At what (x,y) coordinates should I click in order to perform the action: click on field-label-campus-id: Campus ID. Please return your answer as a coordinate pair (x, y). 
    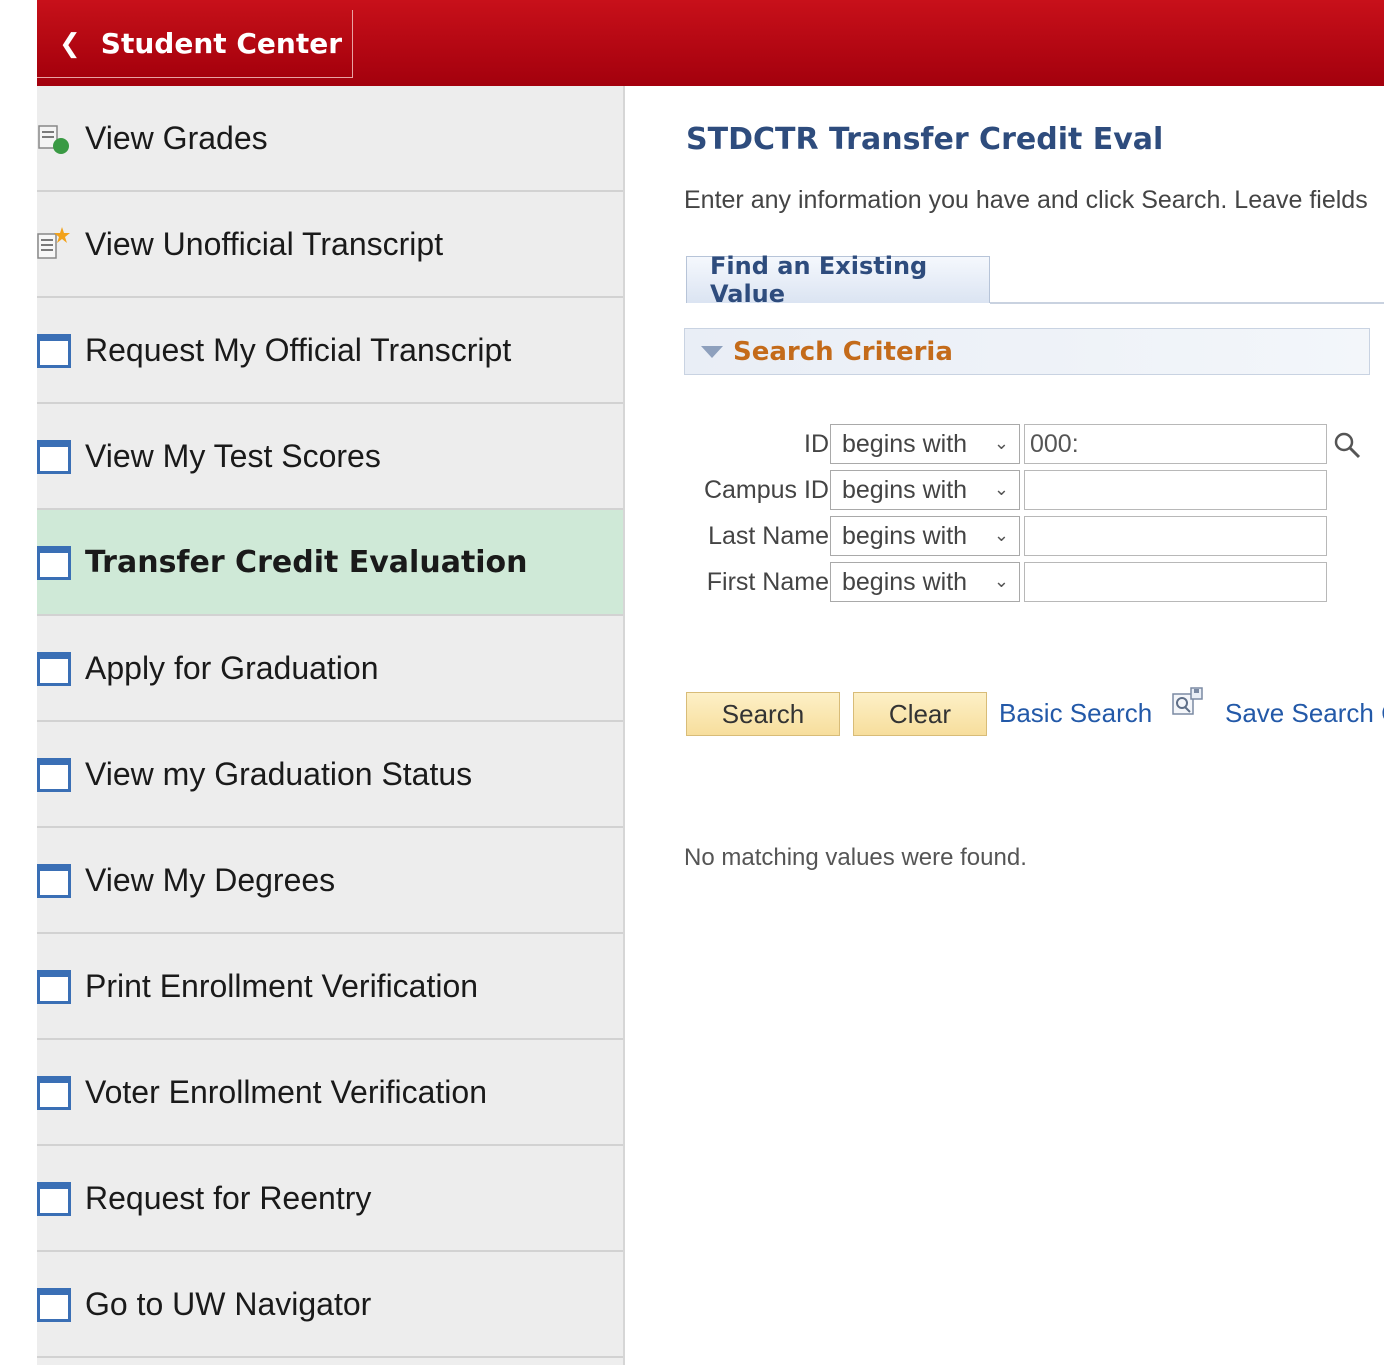
    Looking at the image, I should click on (766, 490).